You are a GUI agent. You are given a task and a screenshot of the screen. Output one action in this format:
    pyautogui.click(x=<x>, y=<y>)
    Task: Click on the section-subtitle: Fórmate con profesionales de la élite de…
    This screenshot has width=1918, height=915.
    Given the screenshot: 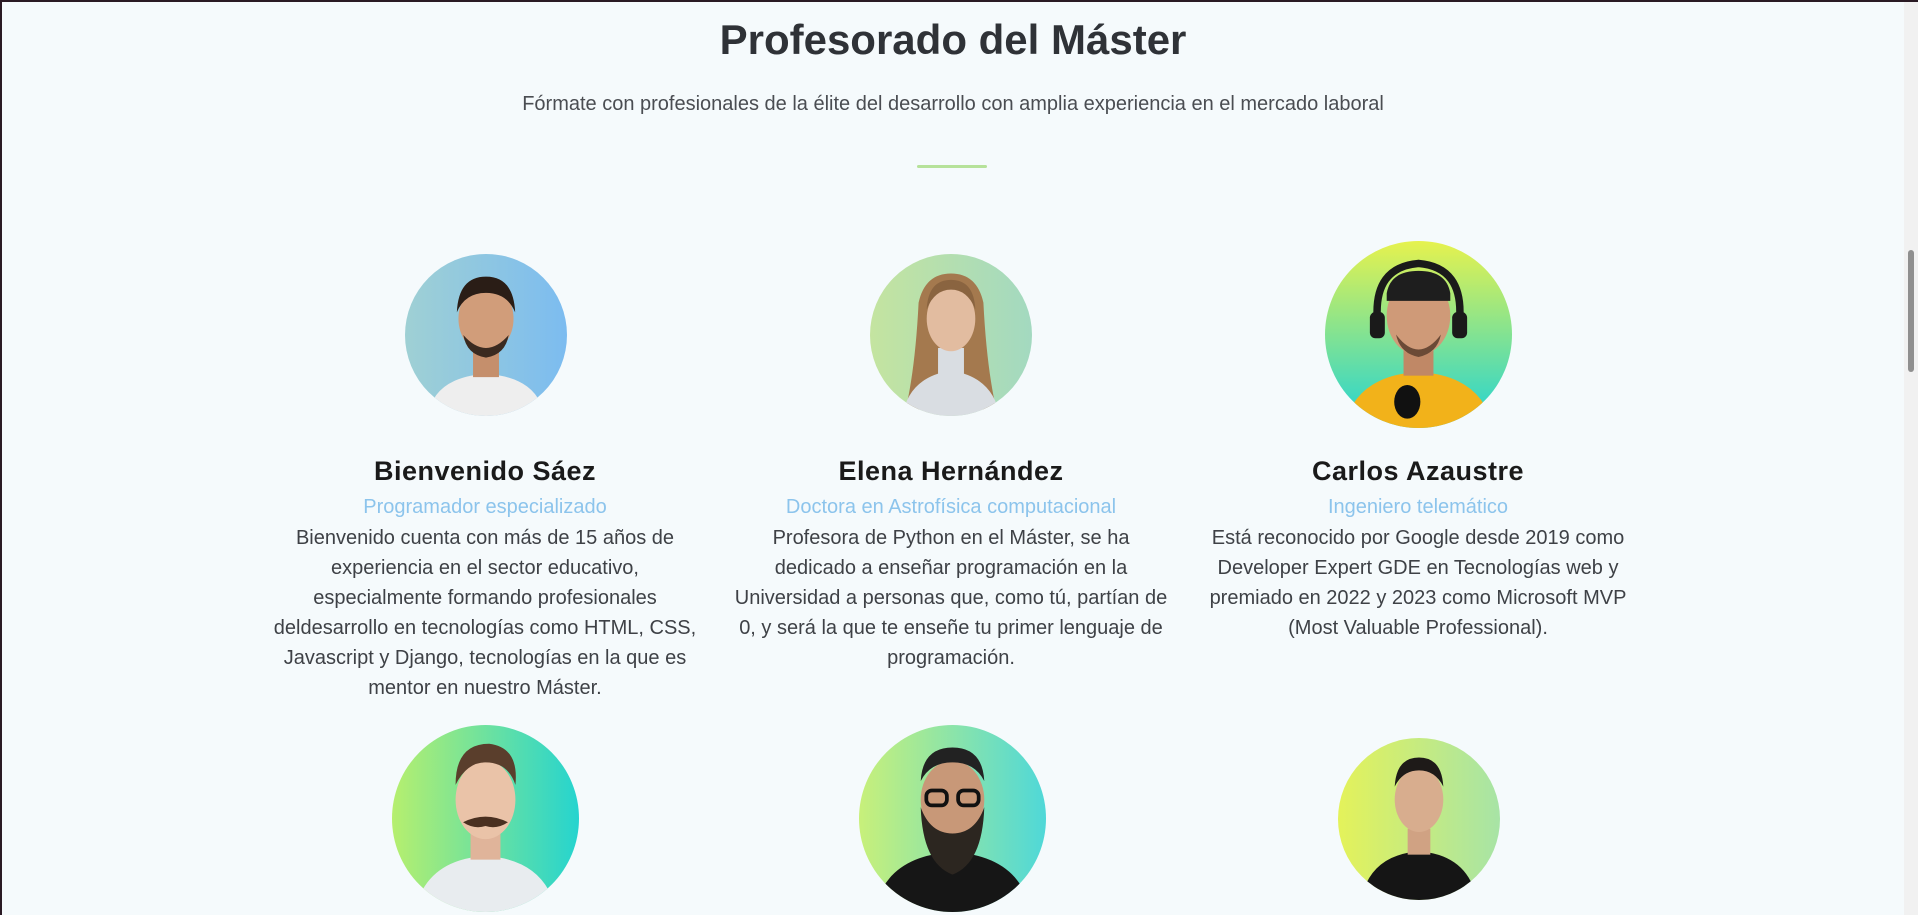 What is the action you would take?
    pyautogui.click(x=953, y=104)
    